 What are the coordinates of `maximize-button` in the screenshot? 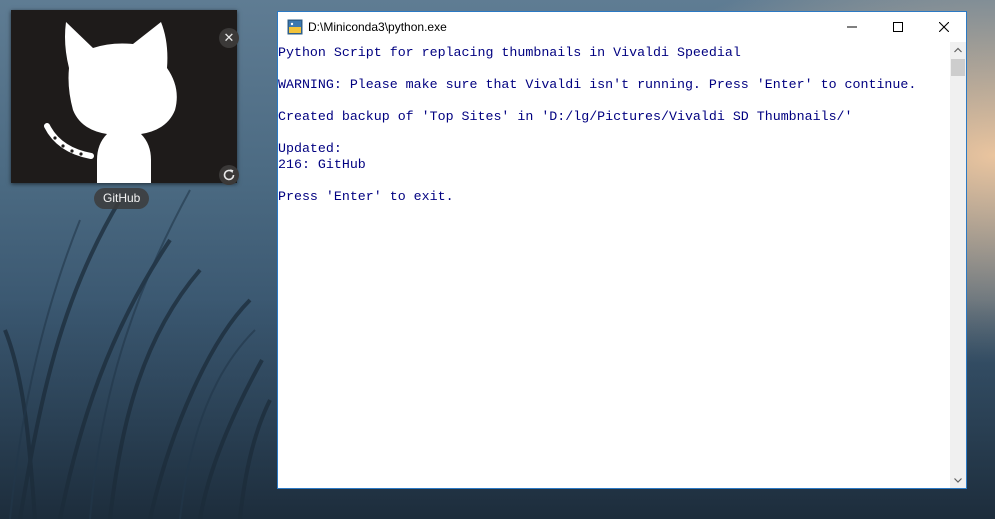 It's located at (898, 27).